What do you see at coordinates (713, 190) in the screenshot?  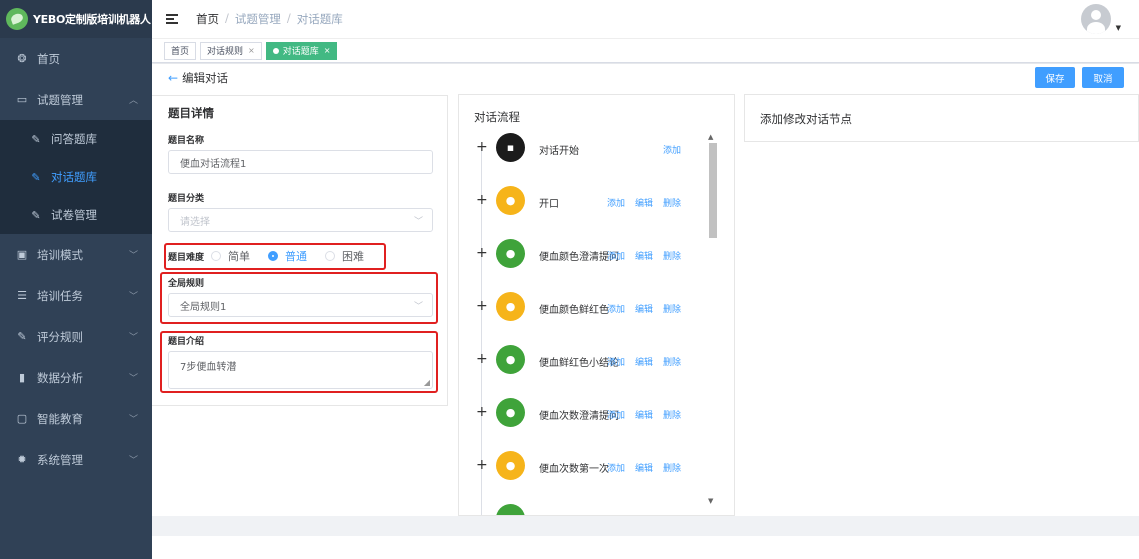 I see `scrollbar` at bounding box center [713, 190].